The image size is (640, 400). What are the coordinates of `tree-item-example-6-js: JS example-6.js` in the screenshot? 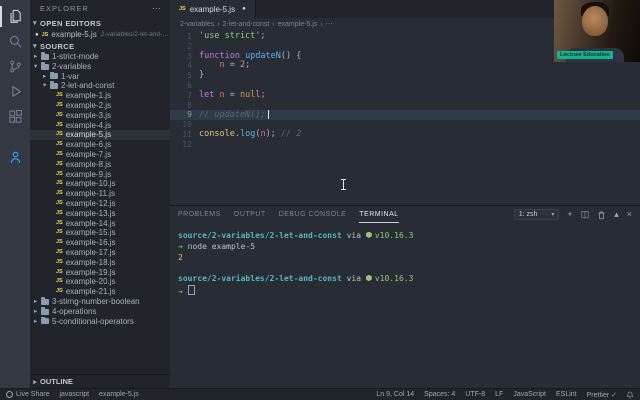 It's located at (100, 145).